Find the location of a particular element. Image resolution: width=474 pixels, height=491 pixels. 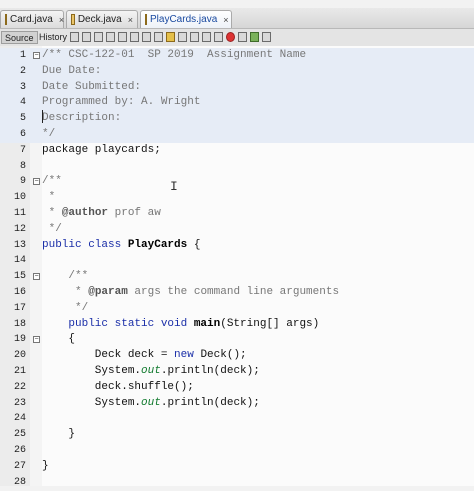

code-line: 20 Deck deck = new Deck(); is located at coordinates (237, 356).